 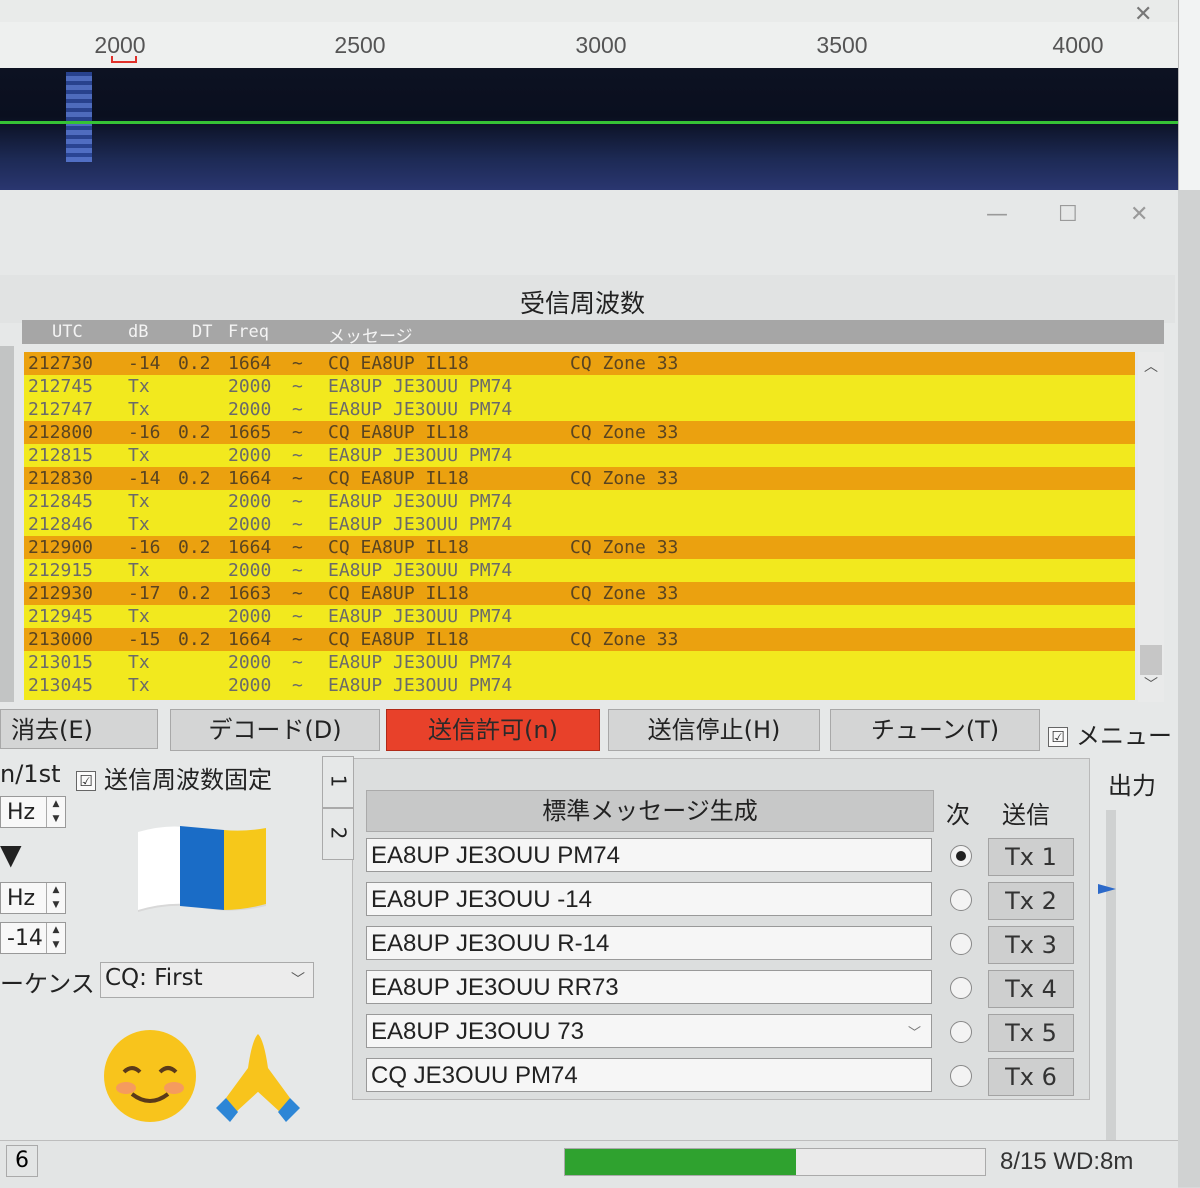 What do you see at coordinates (997, 214) in the screenshot?
I see `minimize-icon: —` at bounding box center [997, 214].